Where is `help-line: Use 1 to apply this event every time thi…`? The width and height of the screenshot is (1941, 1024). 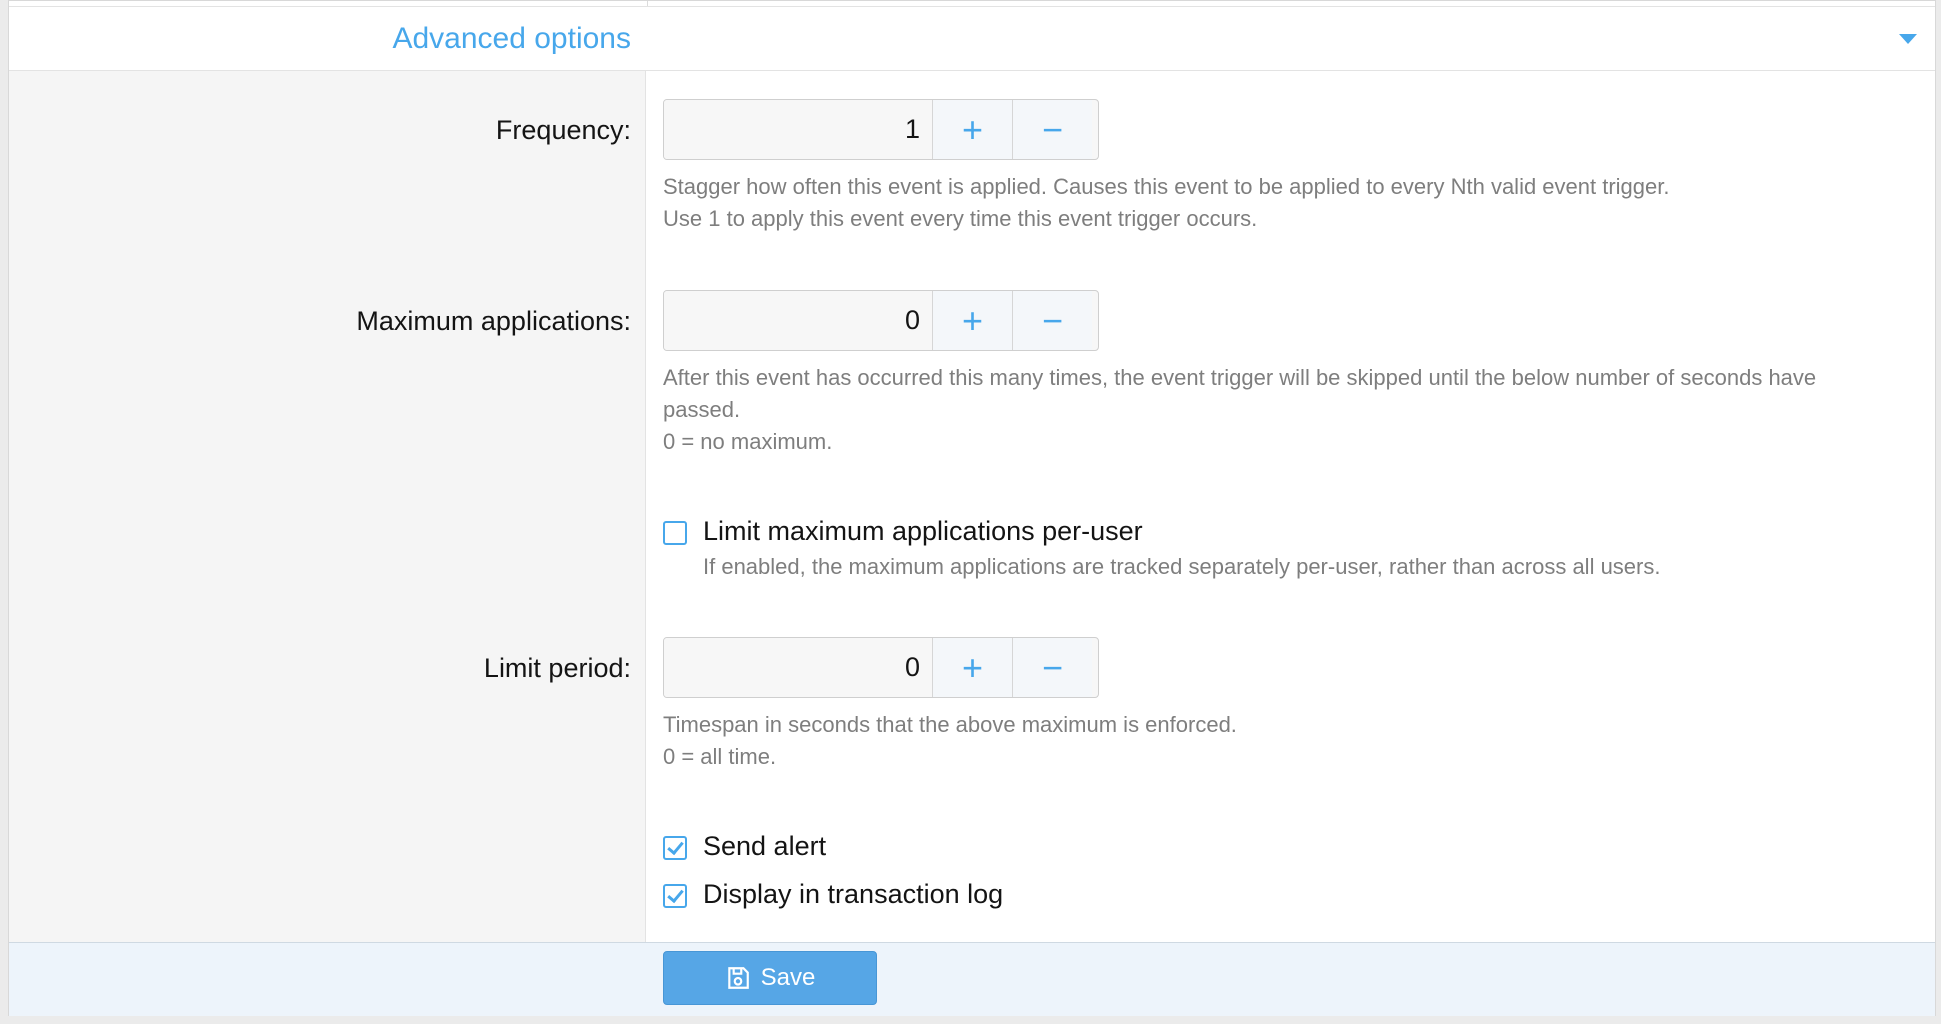
help-line: Use 1 to apply this event every time thi… is located at coordinates (960, 218).